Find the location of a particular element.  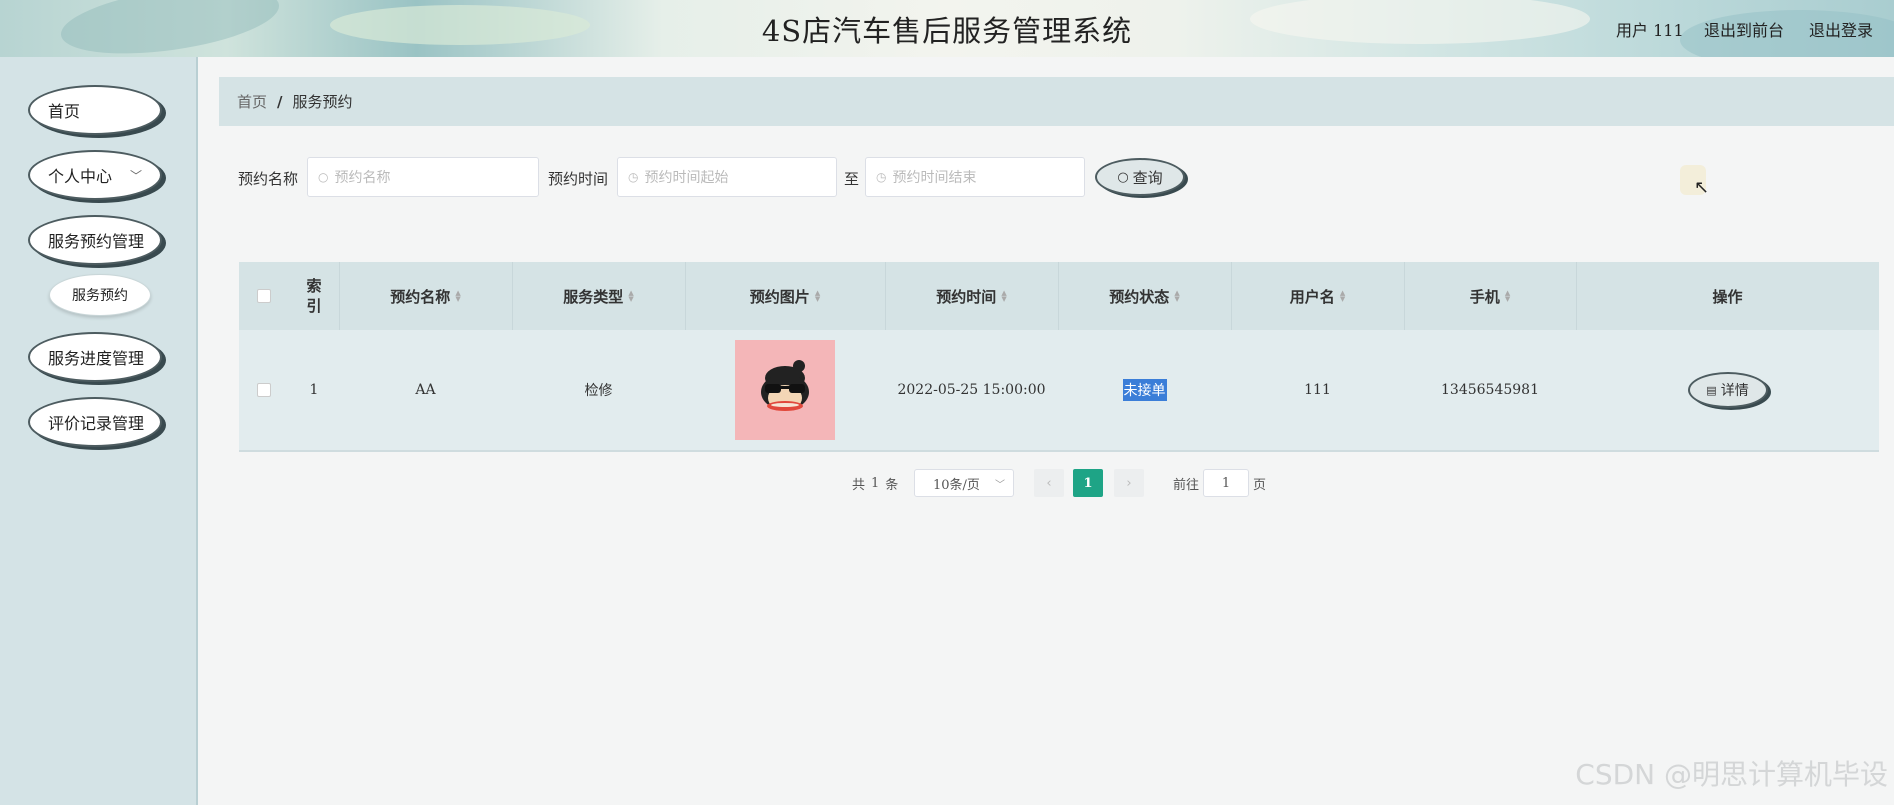

sidebar-subitem-label: 服务预约 is located at coordinates (100, 296).